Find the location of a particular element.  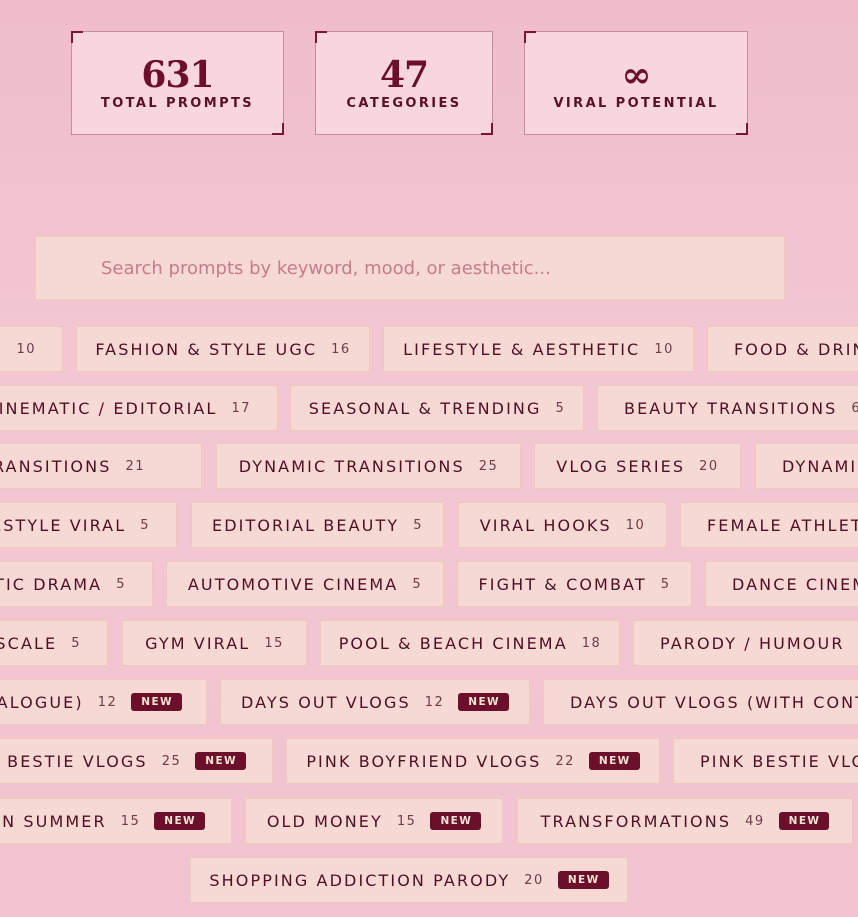

search-input is located at coordinates (410, 268).